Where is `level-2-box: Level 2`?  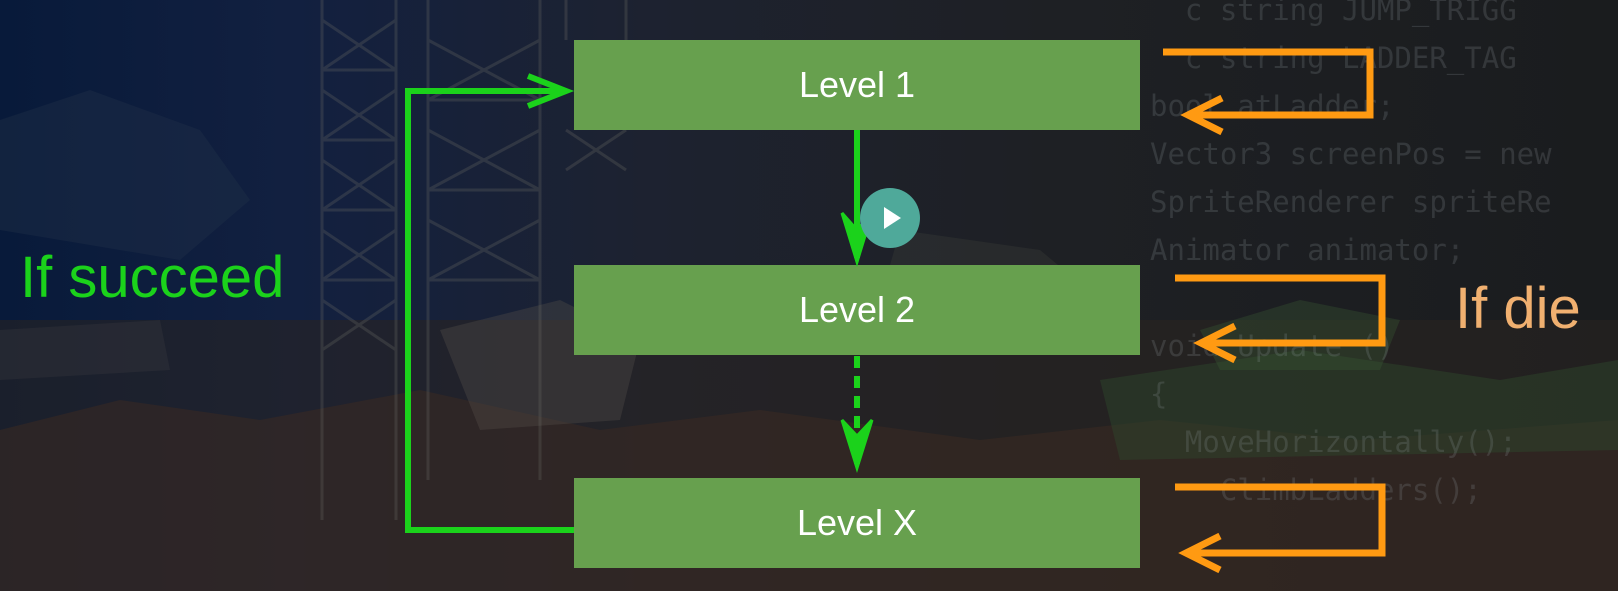 level-2-box: Level 2 is located at coordinates (857, 310).